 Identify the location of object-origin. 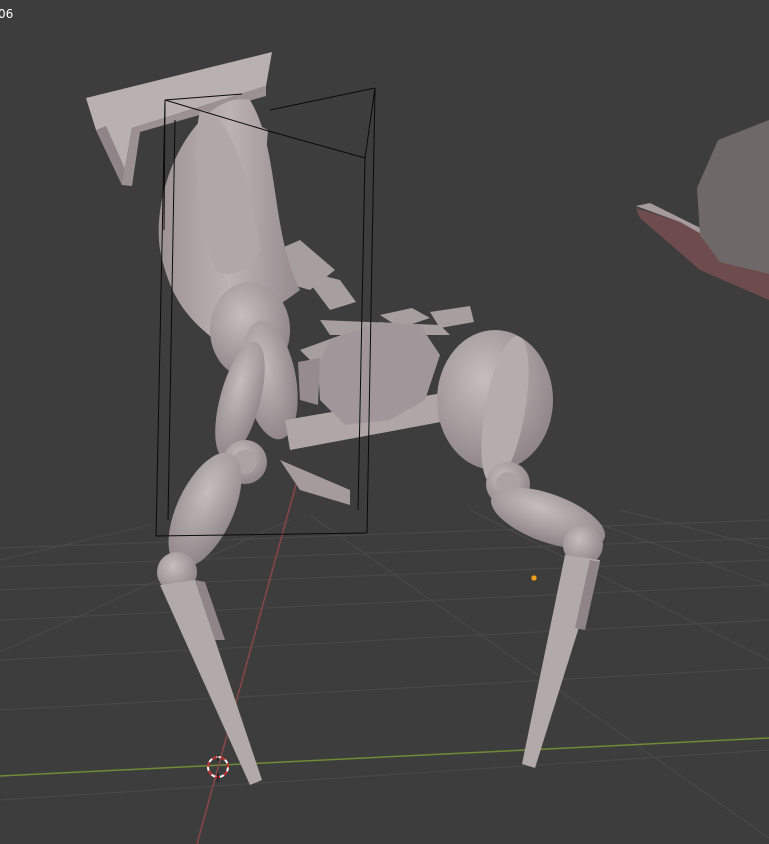
(534, 578).